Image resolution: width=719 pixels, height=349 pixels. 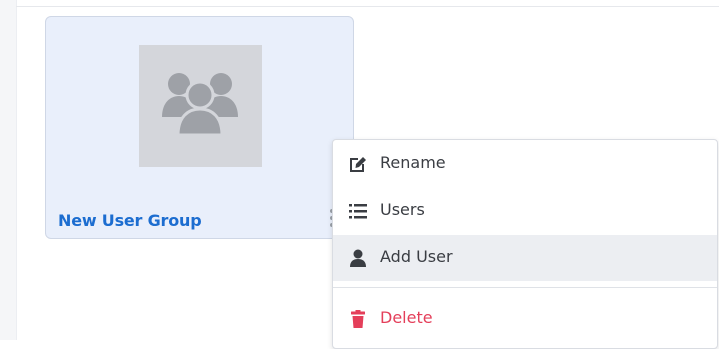 What do you see at coordinates (358, 164) in the screenshot?
I see `edit-icon` at bounding box center [358, 164].